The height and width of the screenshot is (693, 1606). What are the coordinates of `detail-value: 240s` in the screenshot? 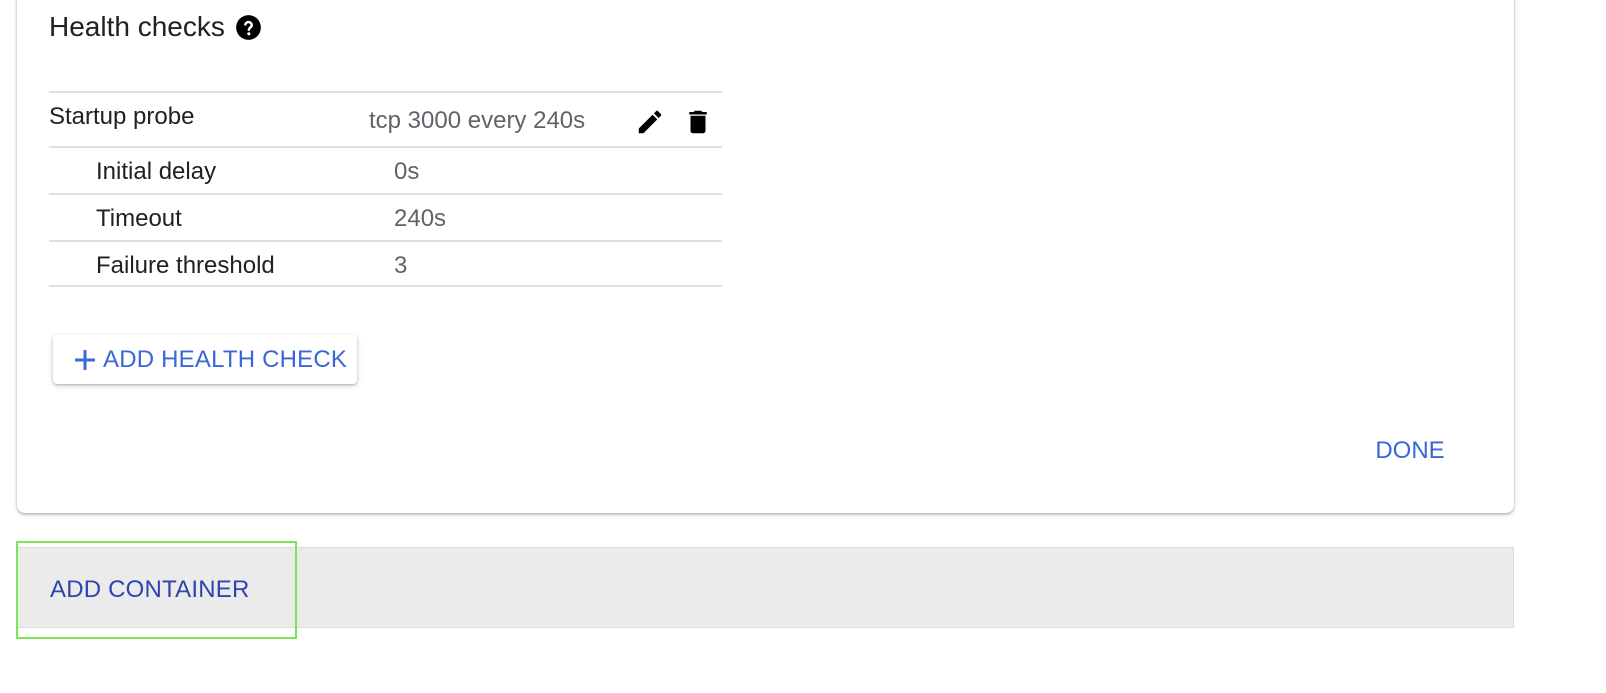 It's located at (420, 218).